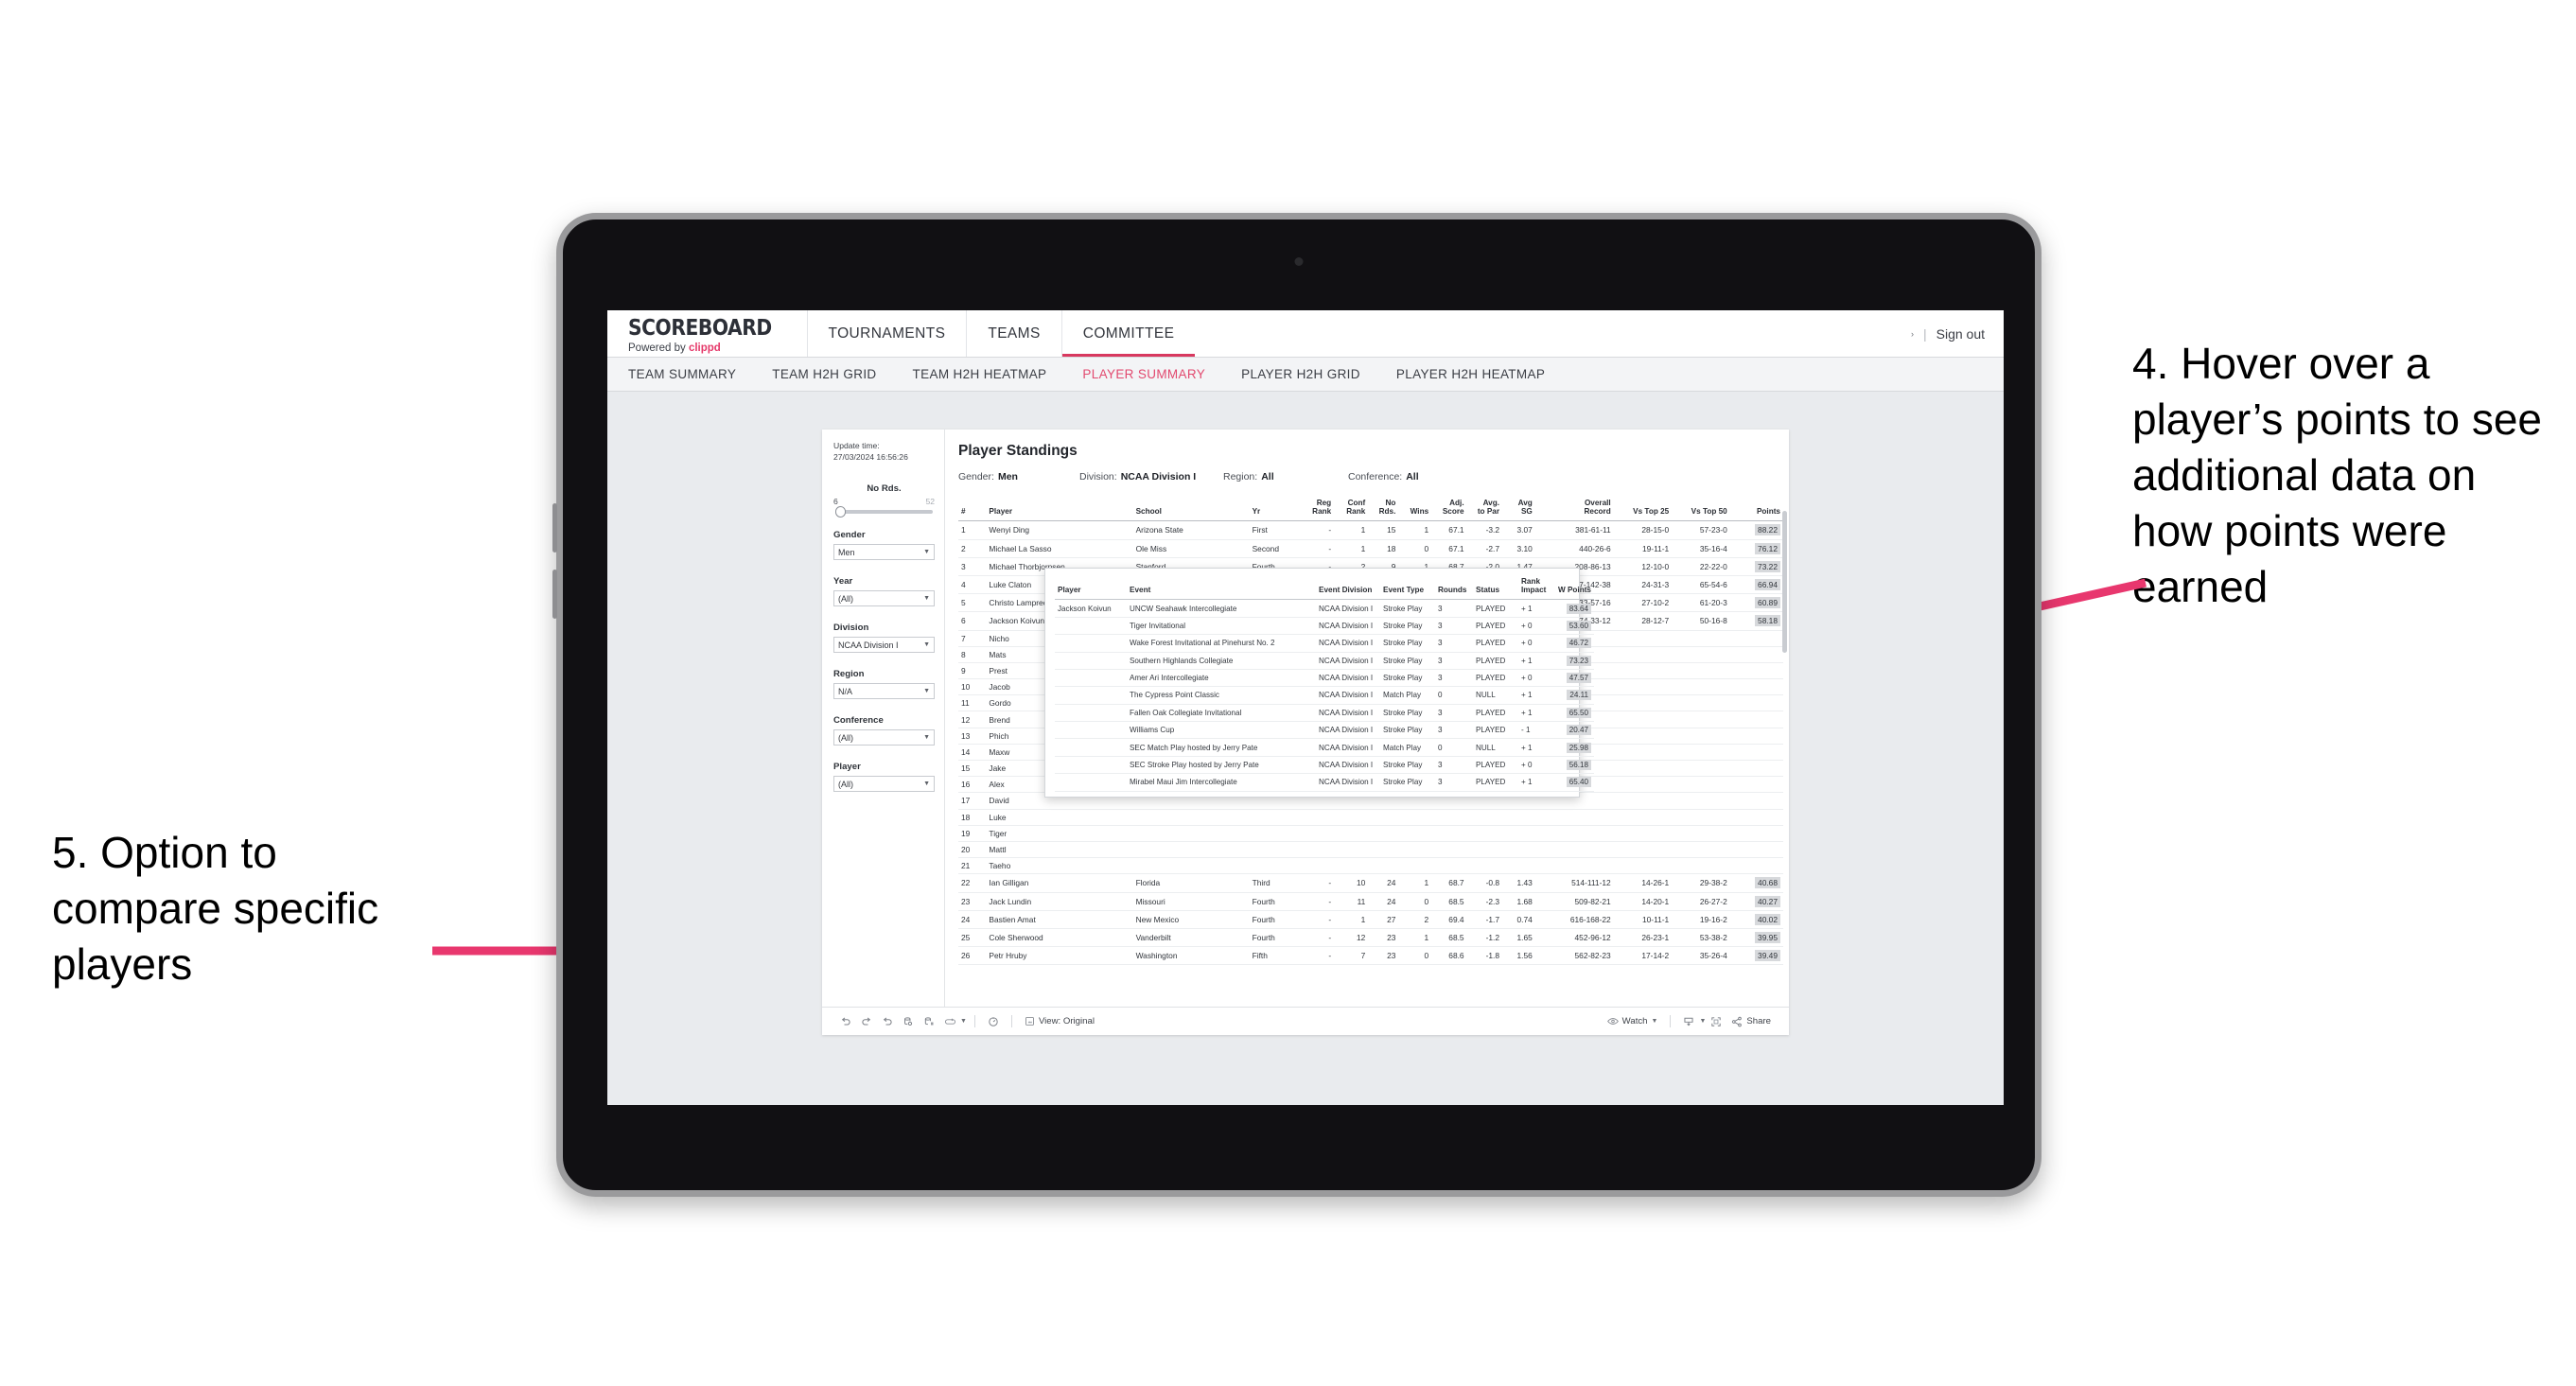 Image resolution: width=2576 pixels, height=1386 pixels. I want to click on undo-icon, so click(846, 1021).